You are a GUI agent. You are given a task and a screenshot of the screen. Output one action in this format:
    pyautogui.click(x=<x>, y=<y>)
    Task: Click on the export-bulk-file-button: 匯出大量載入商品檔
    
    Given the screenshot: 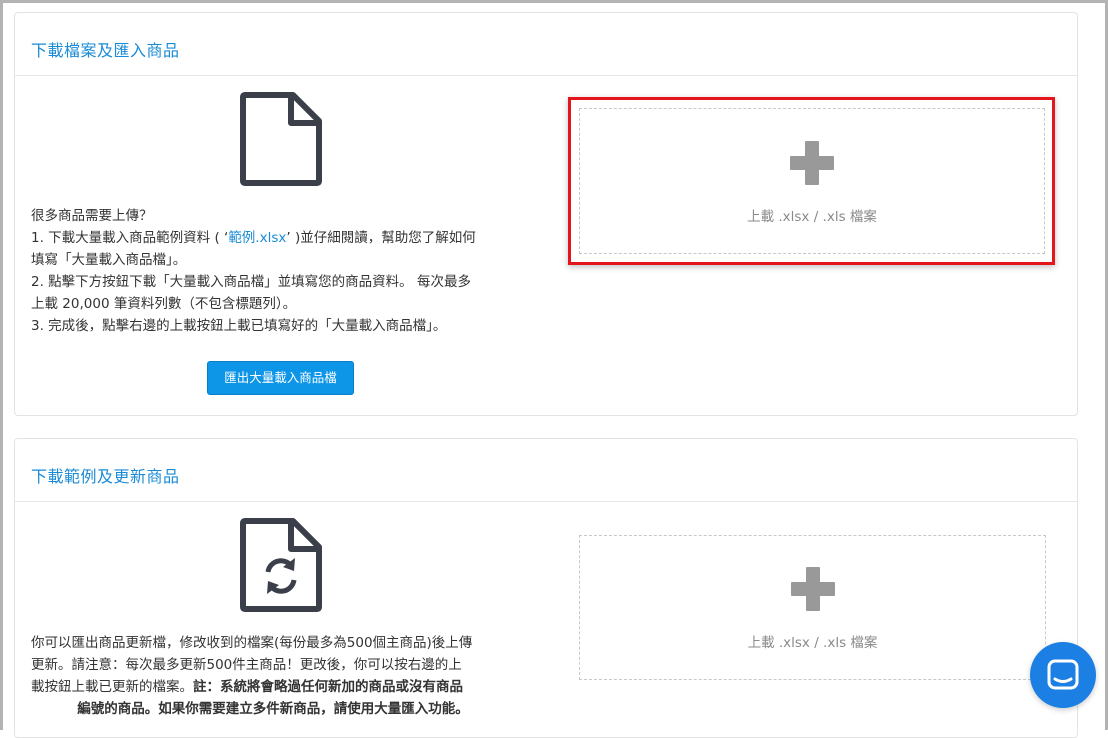 What is the action you would take?
    pyautogui.click(x=280, y=378)
    